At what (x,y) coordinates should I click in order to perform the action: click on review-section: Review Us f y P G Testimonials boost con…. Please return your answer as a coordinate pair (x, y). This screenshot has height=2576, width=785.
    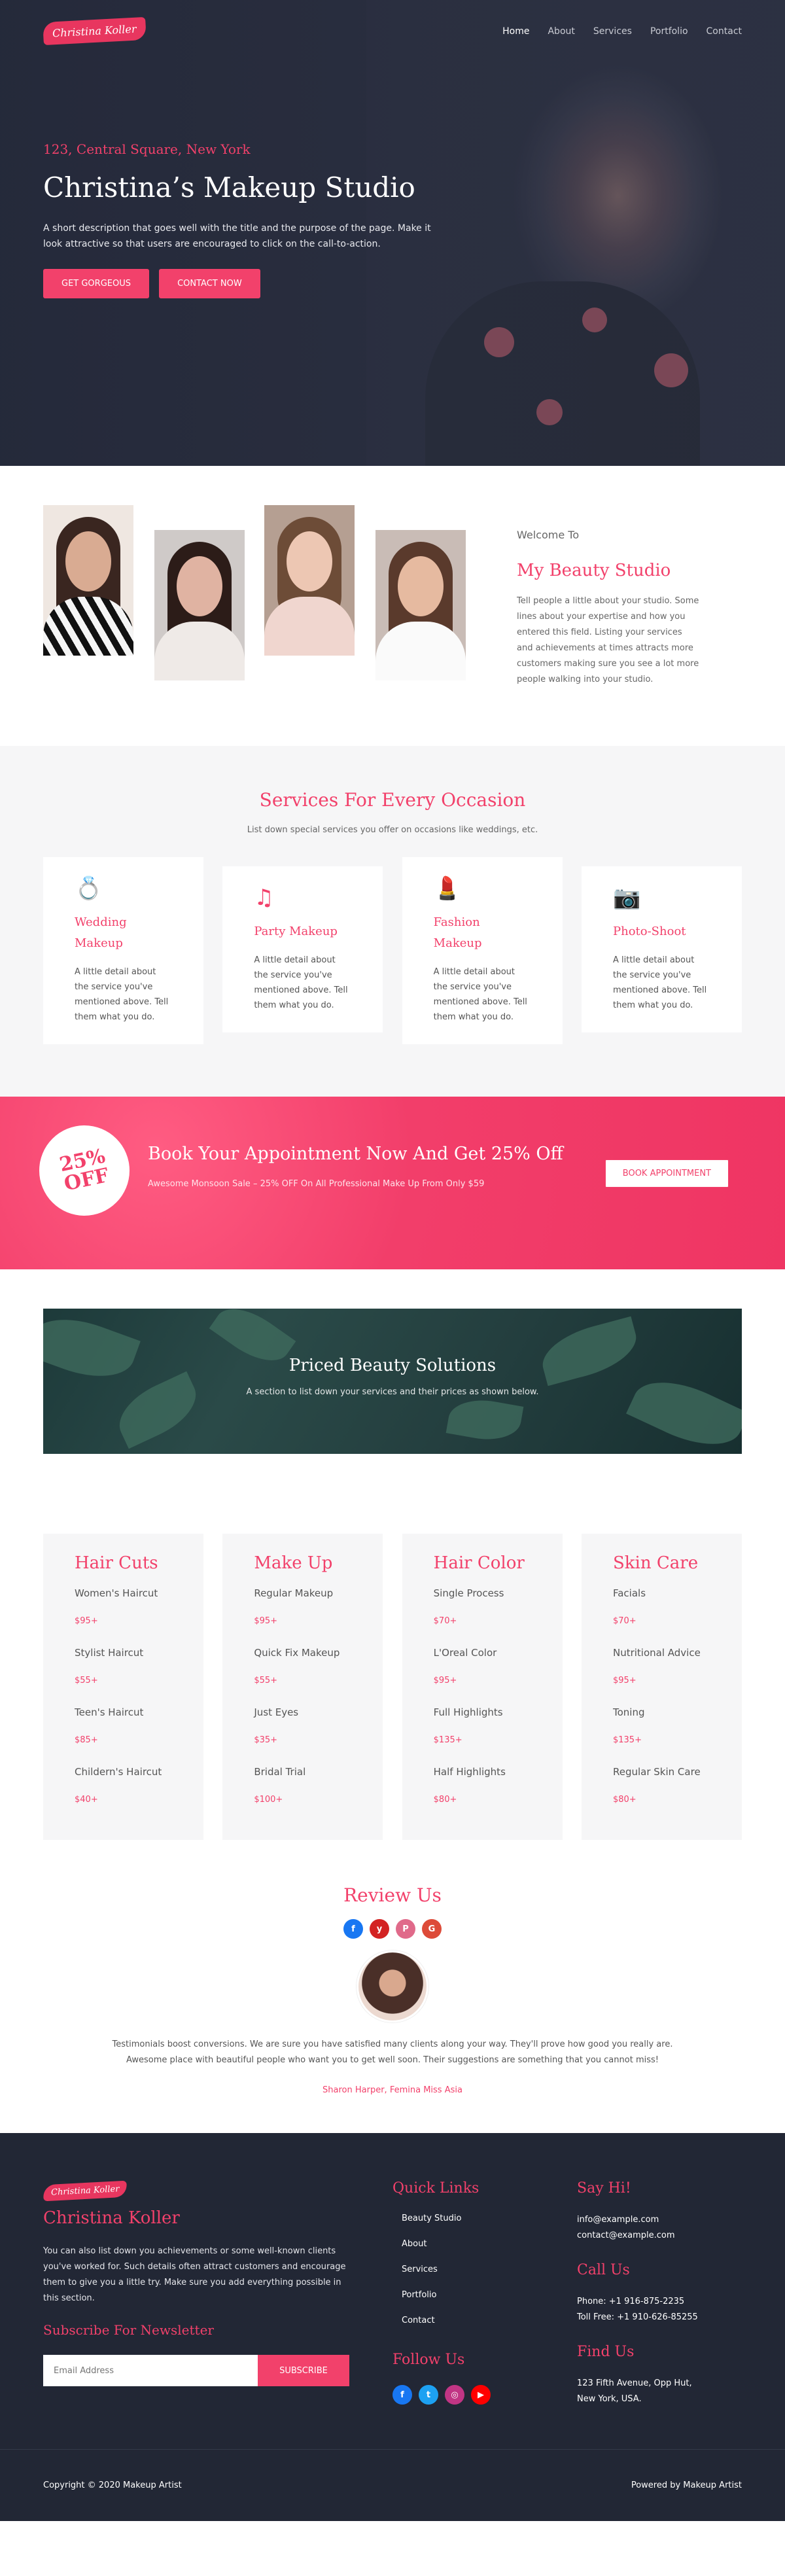
    Looking at the image, I should click on (392, 1988).